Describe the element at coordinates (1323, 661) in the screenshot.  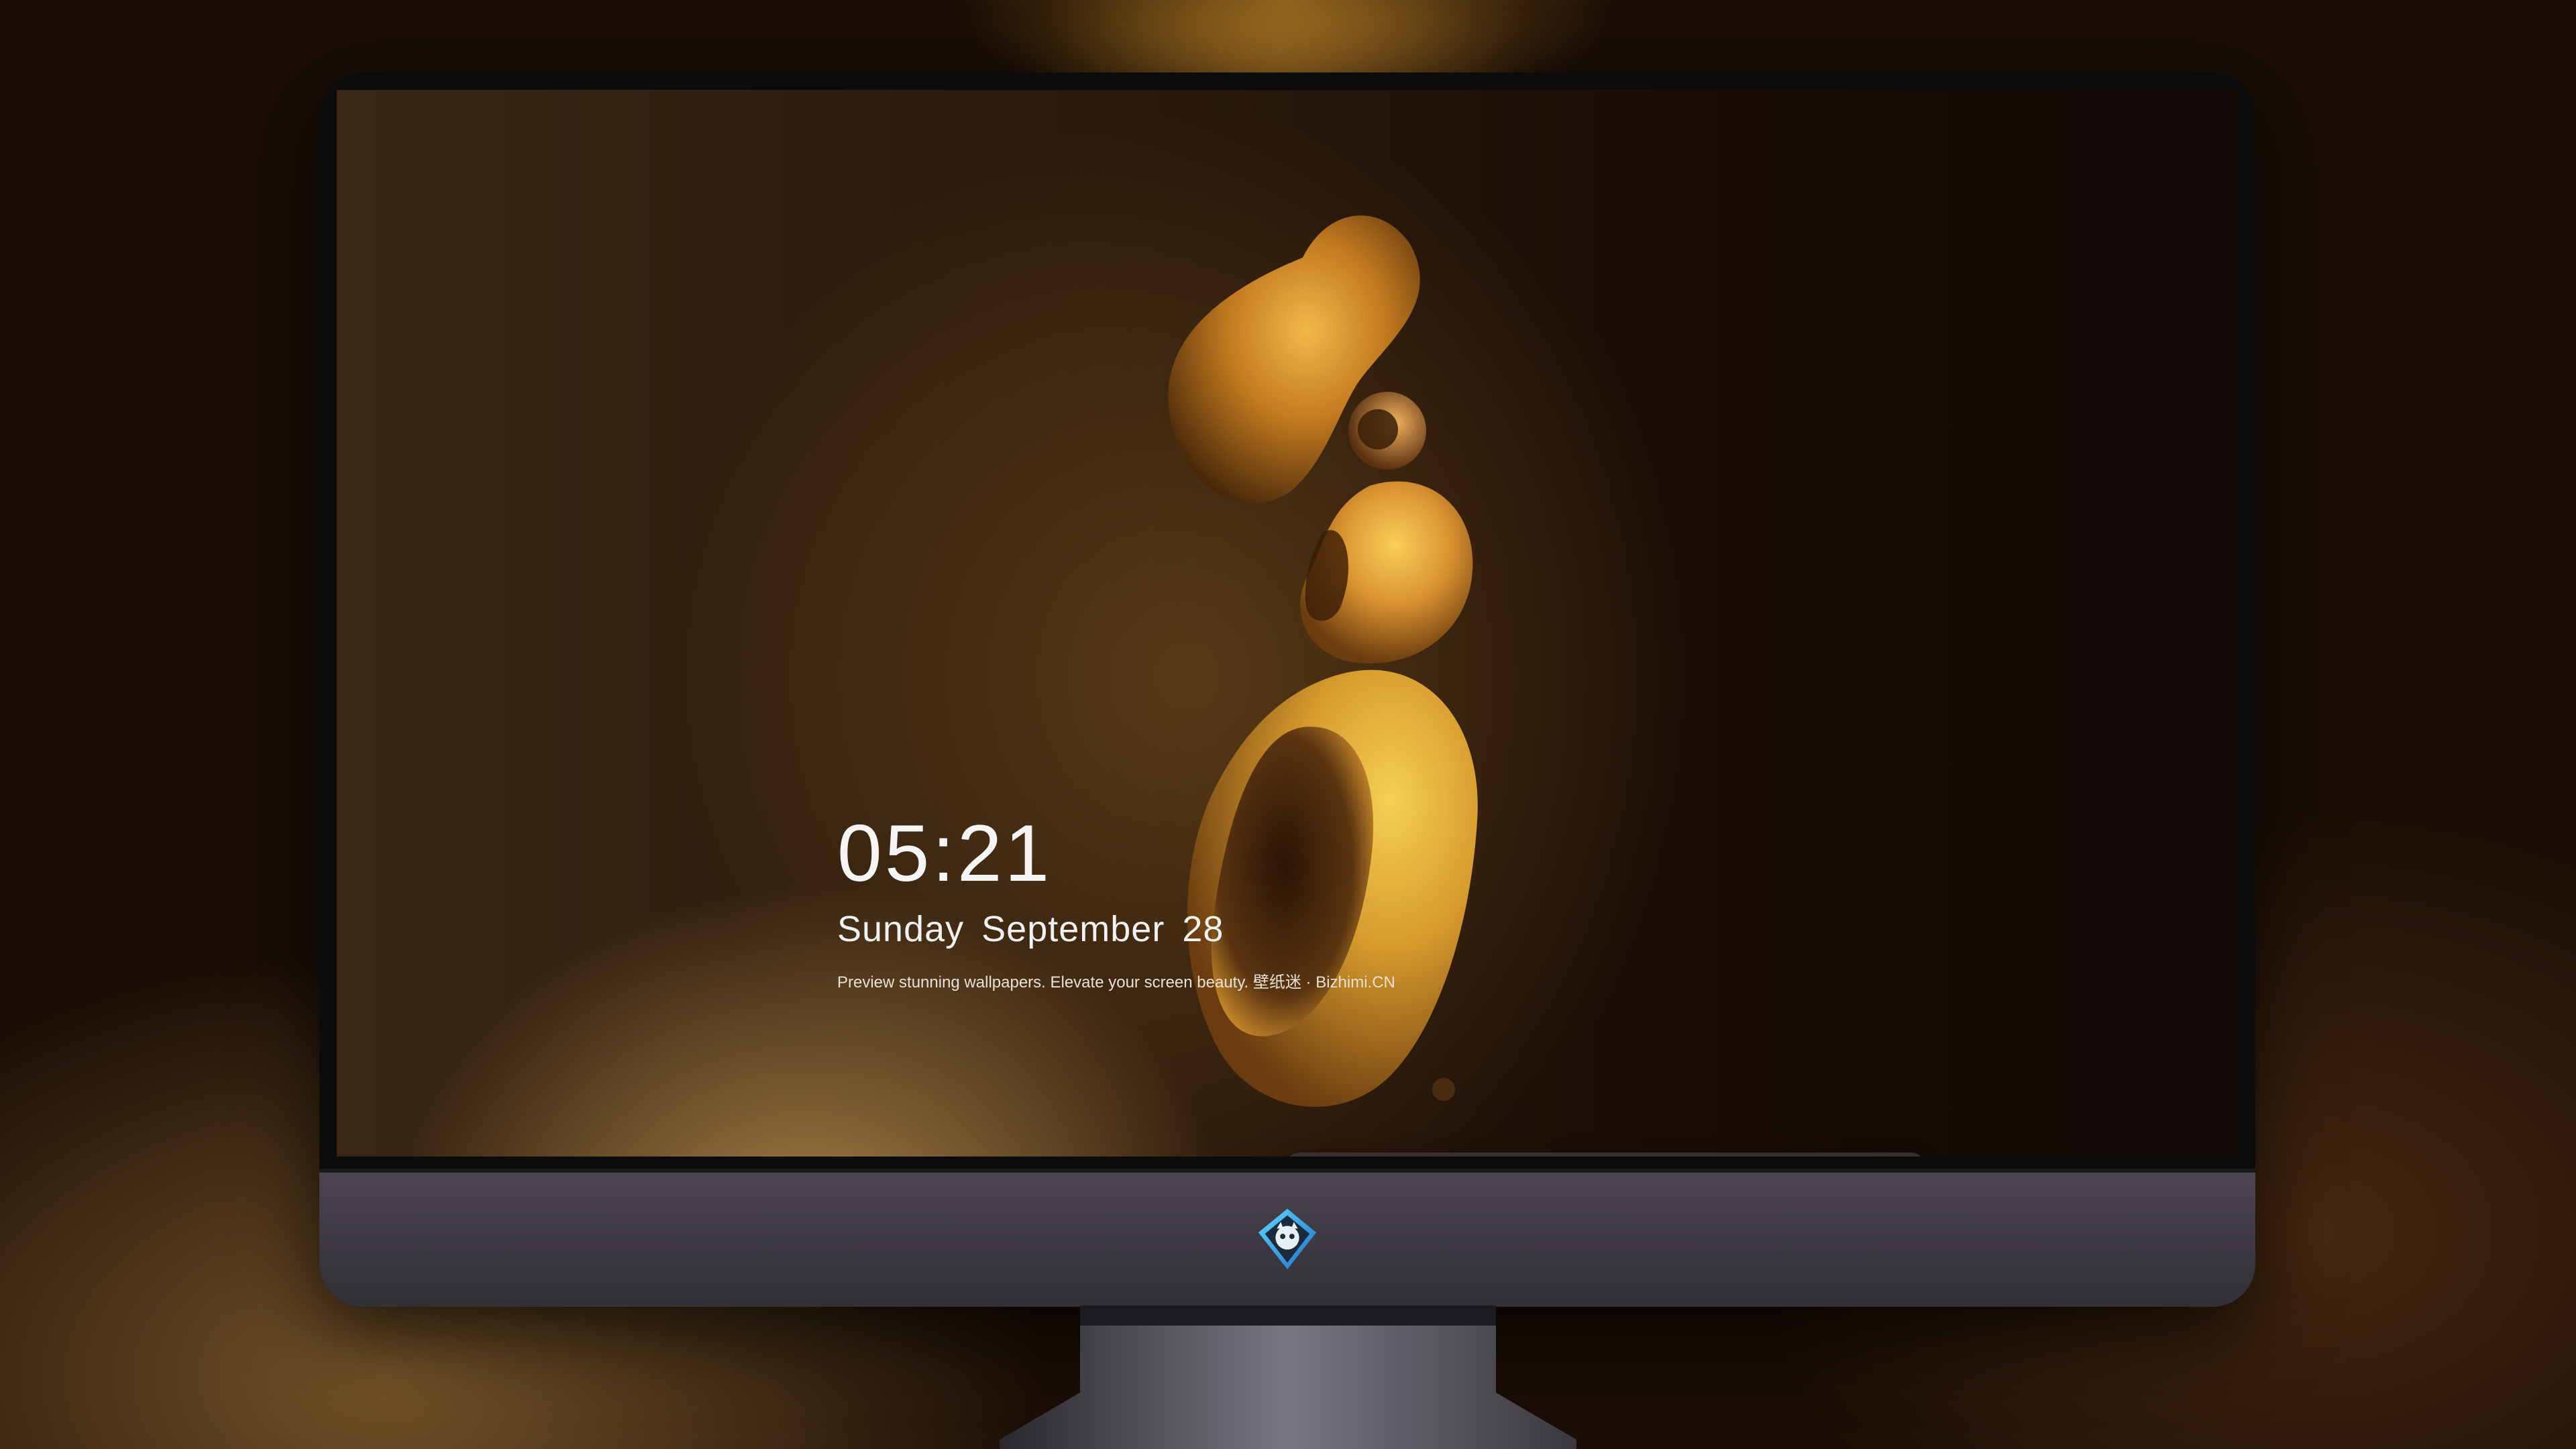
I see `wallpaper-sculpture` at that location.